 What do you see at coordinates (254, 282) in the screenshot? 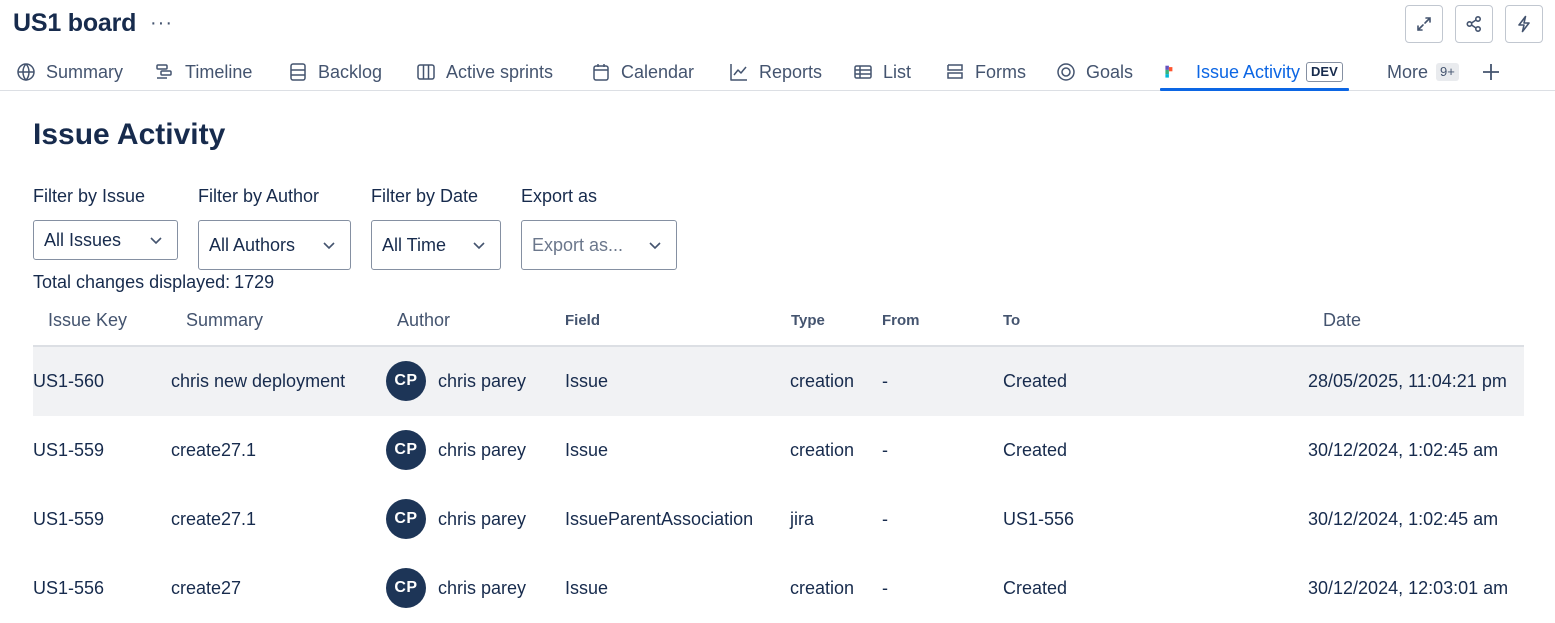
I see `total-value: 1729` at bounding box center [254, 282].